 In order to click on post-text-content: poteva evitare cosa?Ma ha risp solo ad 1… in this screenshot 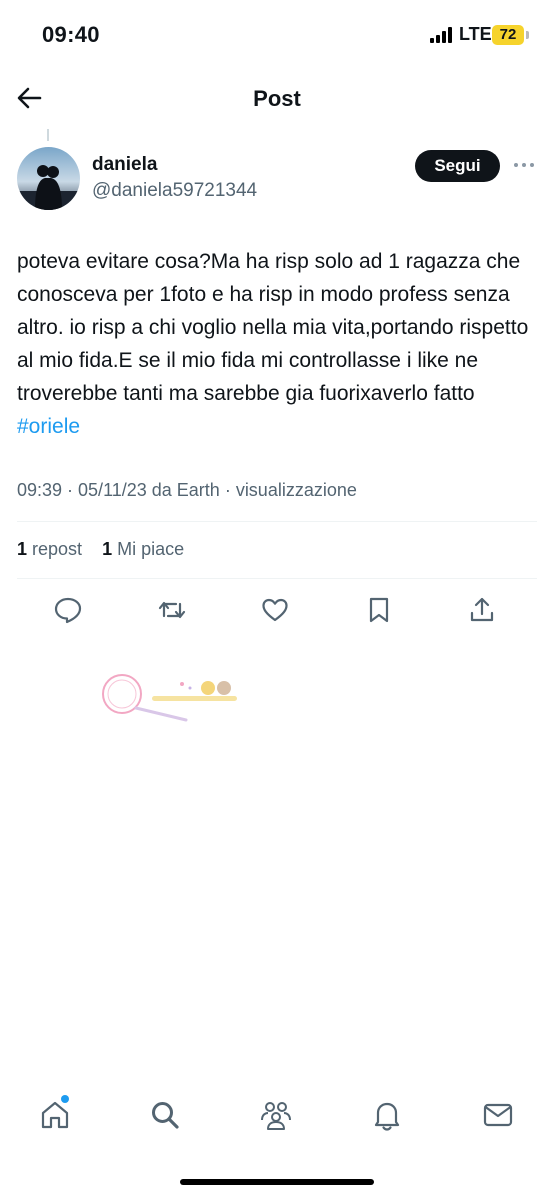, I will do `click(273, 327)`.